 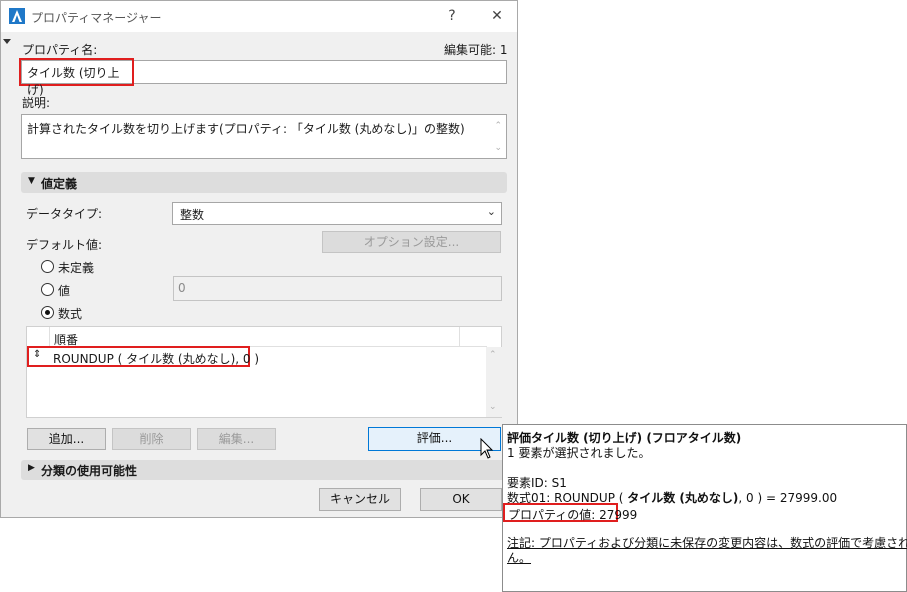 What do you see at coordinates (60, 50) in the screenshot?
I see `property-name-label: プロパティ名:` at bounding box center [60, 50].